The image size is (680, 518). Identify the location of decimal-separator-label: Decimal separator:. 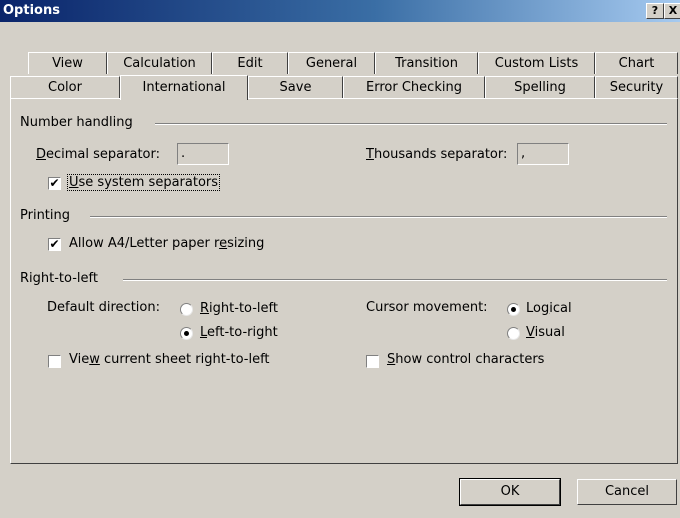
(98, 154).